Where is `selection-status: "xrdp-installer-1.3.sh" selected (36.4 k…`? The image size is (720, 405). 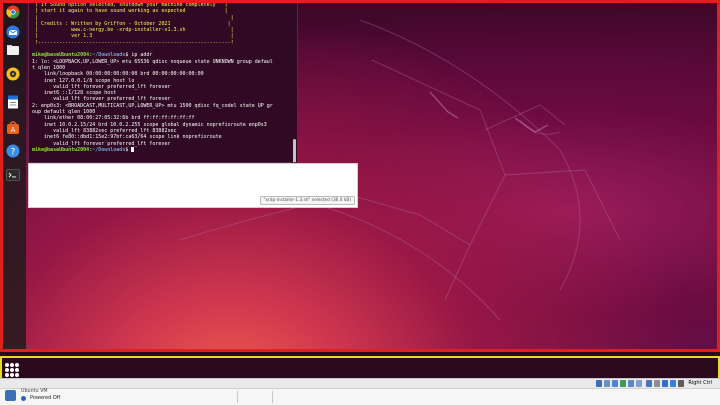
selection-status: "xrdp-installer-1.3.sh" selected (36.4 k… is located at coordinates (307, 200).